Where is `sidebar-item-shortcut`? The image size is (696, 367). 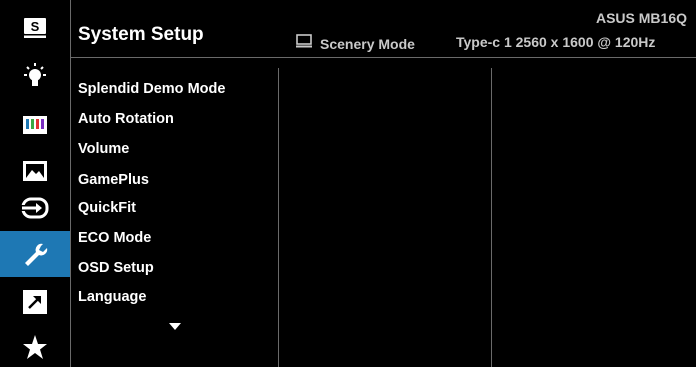
sidebar-item-shortcut is located at coordinates (35, 302).